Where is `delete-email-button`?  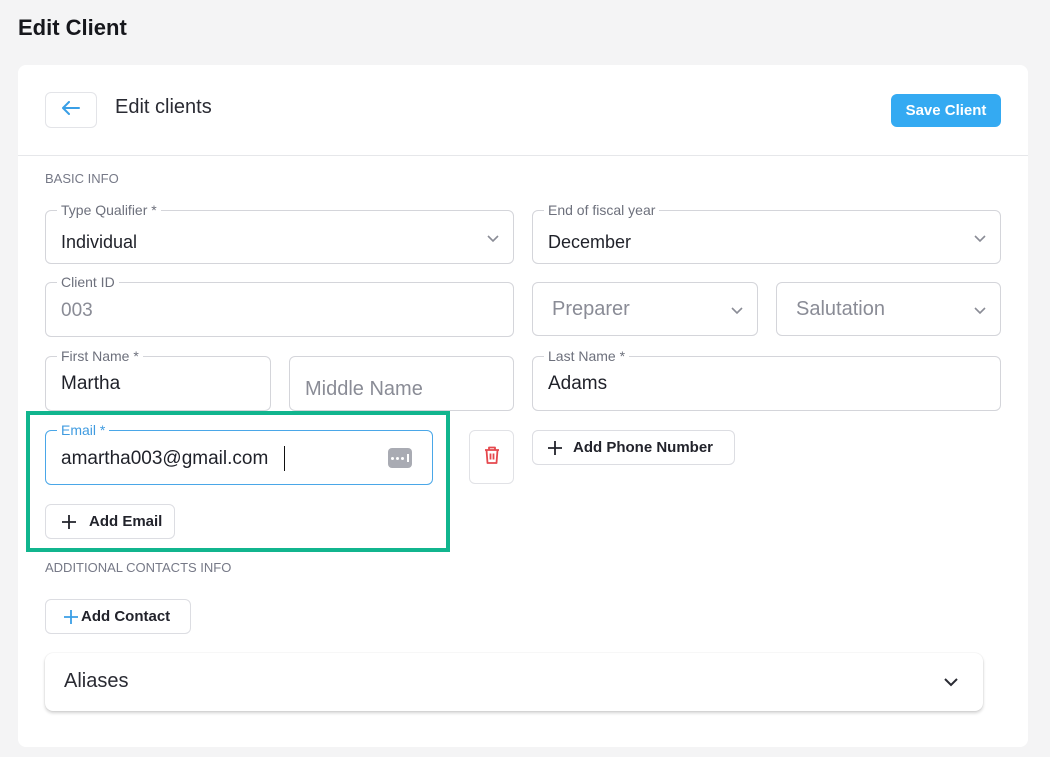
delete-email-button is located at coordinates (491, 457).